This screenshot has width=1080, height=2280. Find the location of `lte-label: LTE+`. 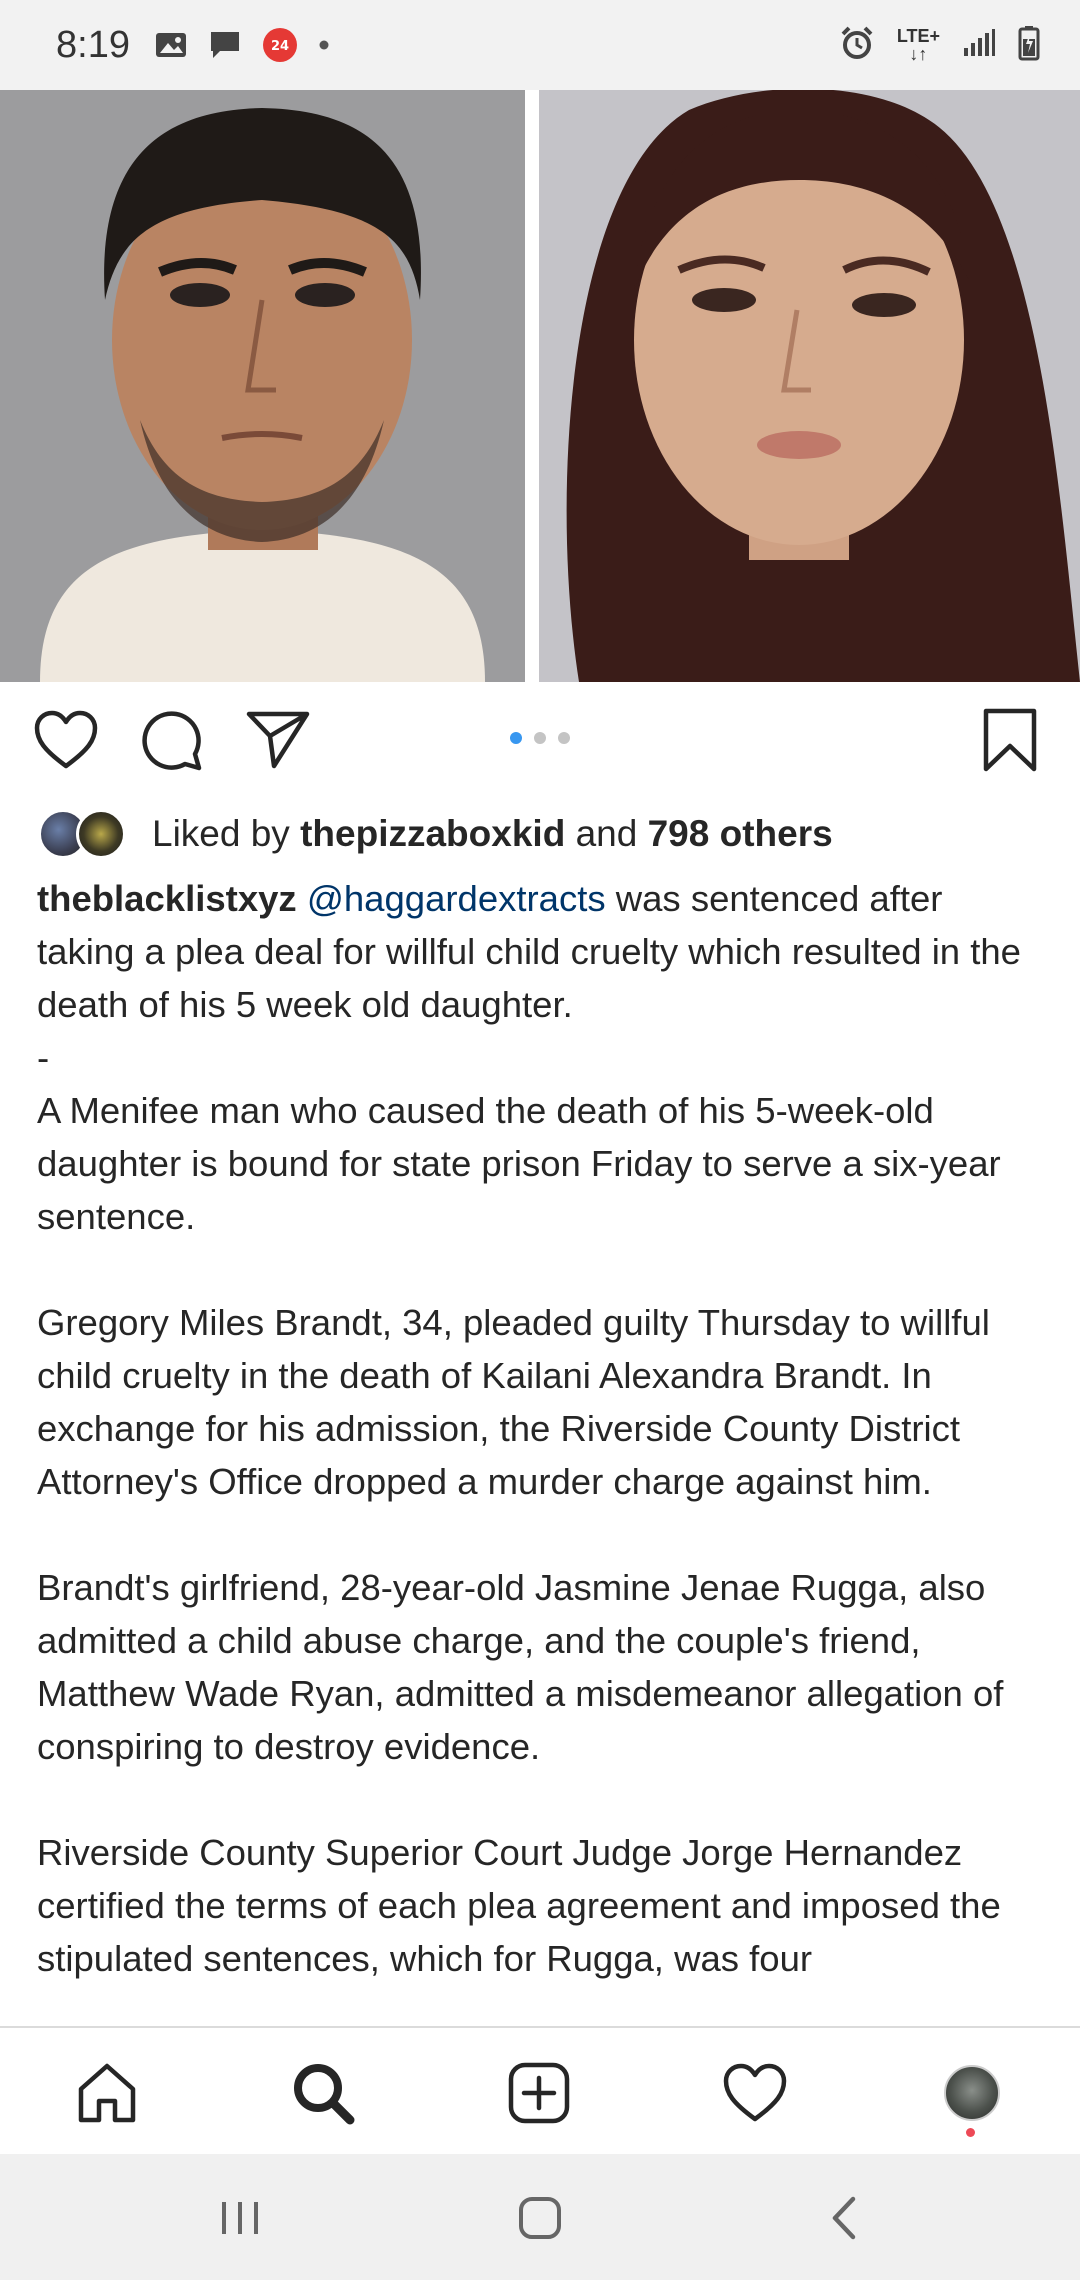

lte-label: LTE+ is located at coordinates (918, 36).